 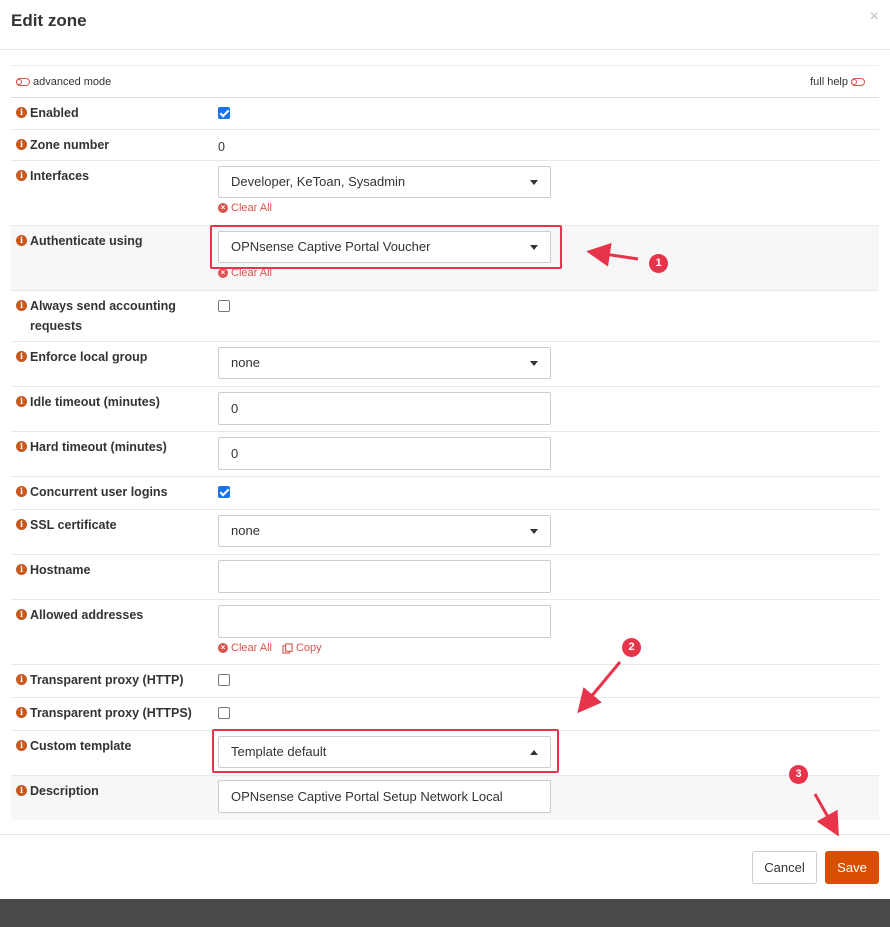 I want to click on label-proxy-http: i Transparent proxy (HTTP), so click(x=111, y=680).